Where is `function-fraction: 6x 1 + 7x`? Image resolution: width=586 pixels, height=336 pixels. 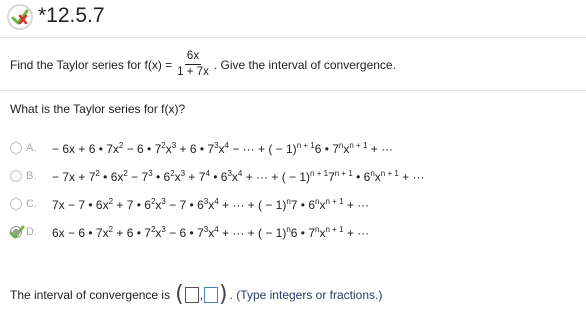
function-fraction: 6x 1 + 7x is located at coordinates (193, 64).